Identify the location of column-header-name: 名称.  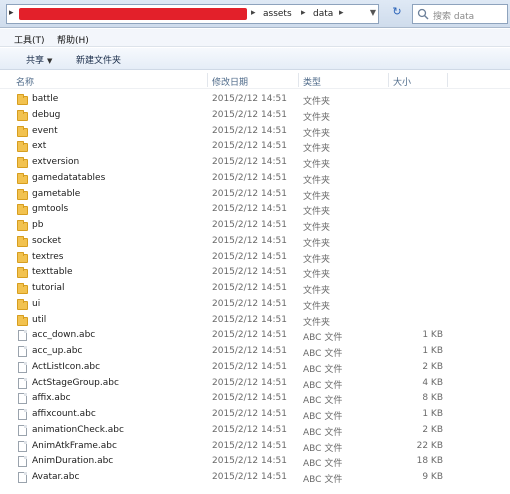
(25, 81).